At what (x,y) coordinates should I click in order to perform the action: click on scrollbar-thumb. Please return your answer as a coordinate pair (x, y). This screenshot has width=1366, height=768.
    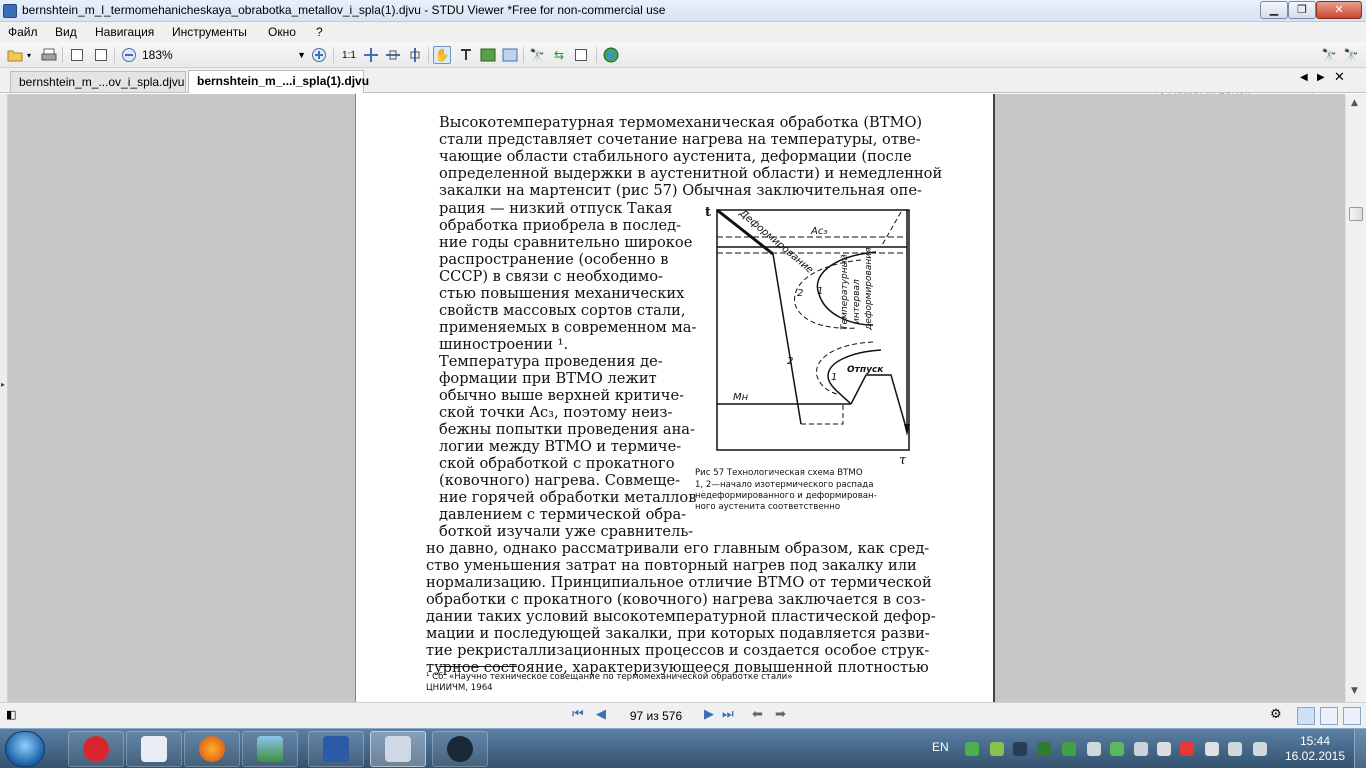
    Looking at the image, I should click on (1356, 214).